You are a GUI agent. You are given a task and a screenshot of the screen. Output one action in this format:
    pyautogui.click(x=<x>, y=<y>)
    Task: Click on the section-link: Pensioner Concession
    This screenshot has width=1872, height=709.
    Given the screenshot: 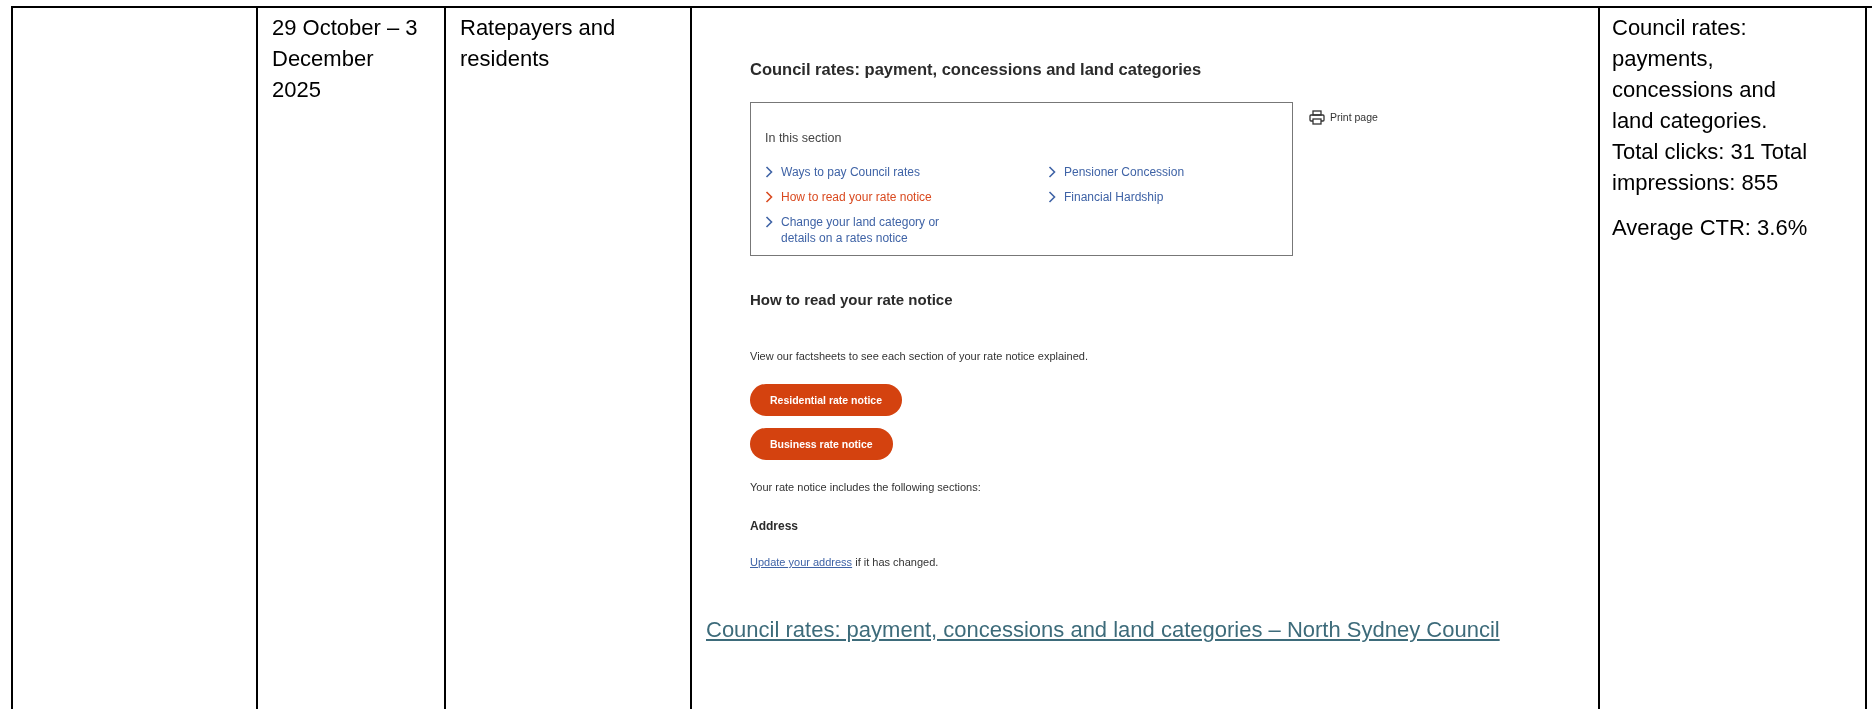 What is the action you would take?
    pyautogui.click(x=1148, y=172)
    